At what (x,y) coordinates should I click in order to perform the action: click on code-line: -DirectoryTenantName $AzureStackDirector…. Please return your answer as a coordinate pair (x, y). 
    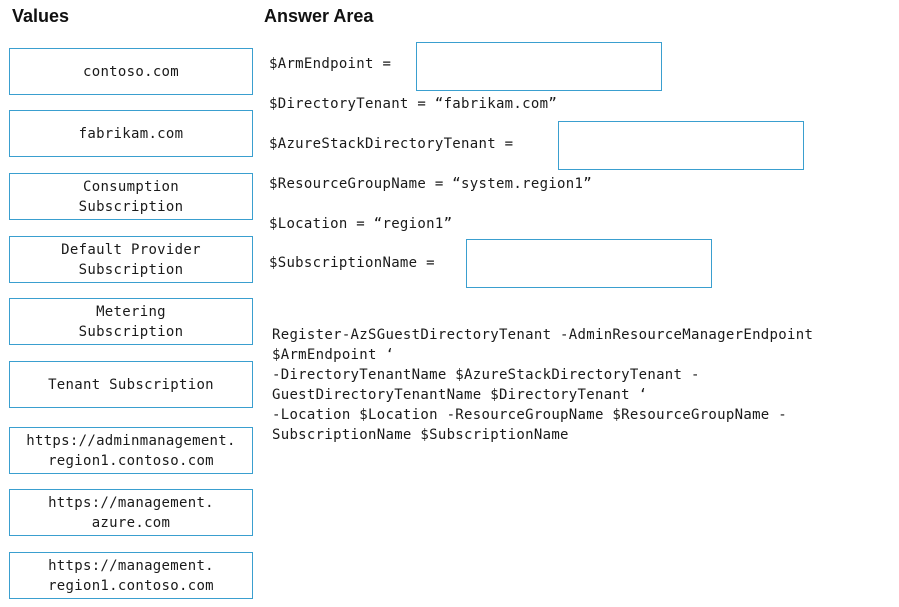
    Looking at the image, I should click on (486, 375).